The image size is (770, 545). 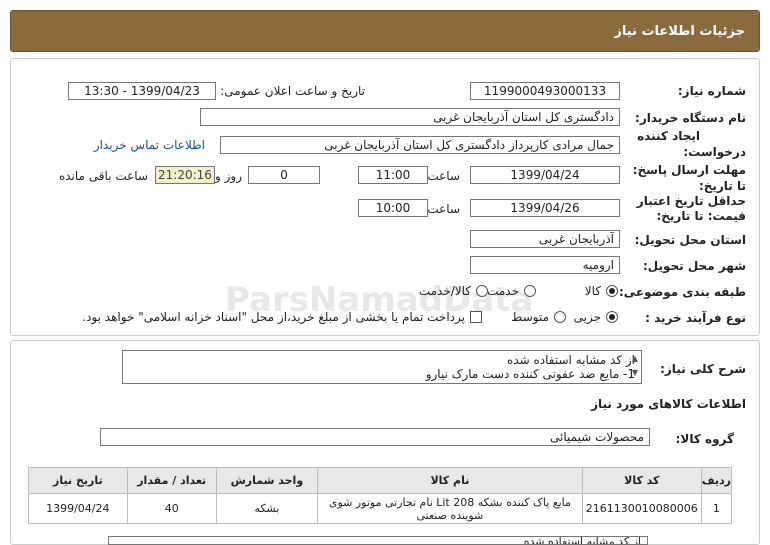 I want to click on col-name: نام کالا, so click(x=449, y=480).